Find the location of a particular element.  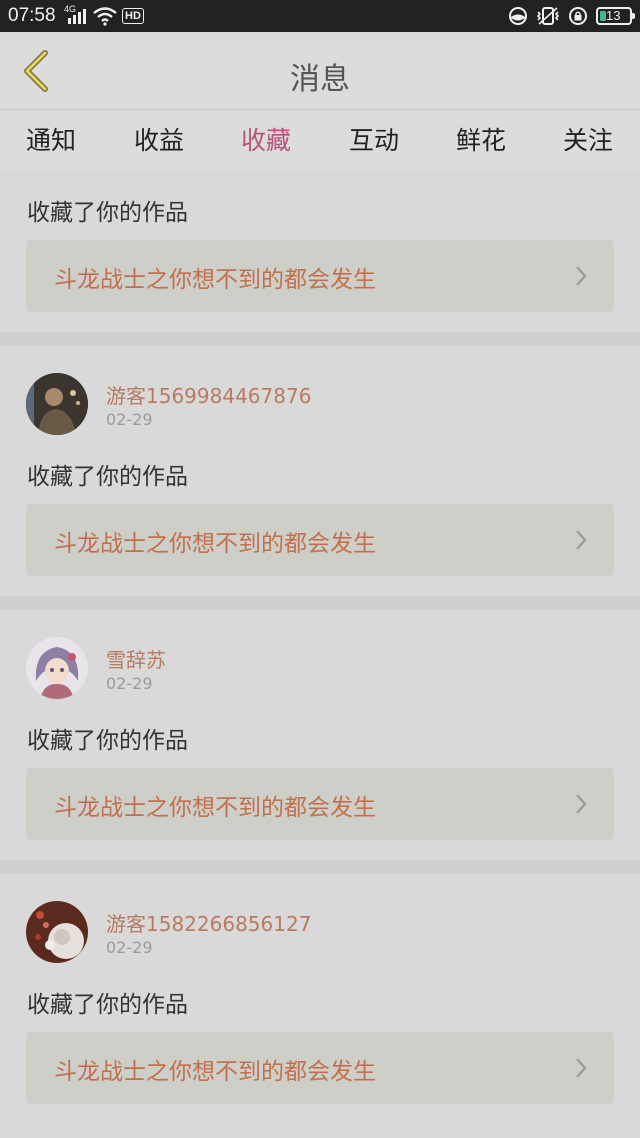

rotation-lock-icon is located at coordinates (578, 16).